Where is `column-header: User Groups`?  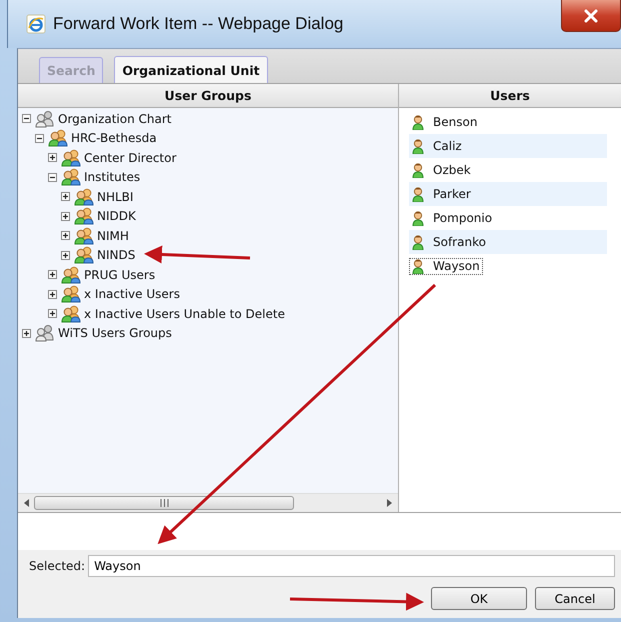 column-header: User Groups is located at coordinates (208, 96).